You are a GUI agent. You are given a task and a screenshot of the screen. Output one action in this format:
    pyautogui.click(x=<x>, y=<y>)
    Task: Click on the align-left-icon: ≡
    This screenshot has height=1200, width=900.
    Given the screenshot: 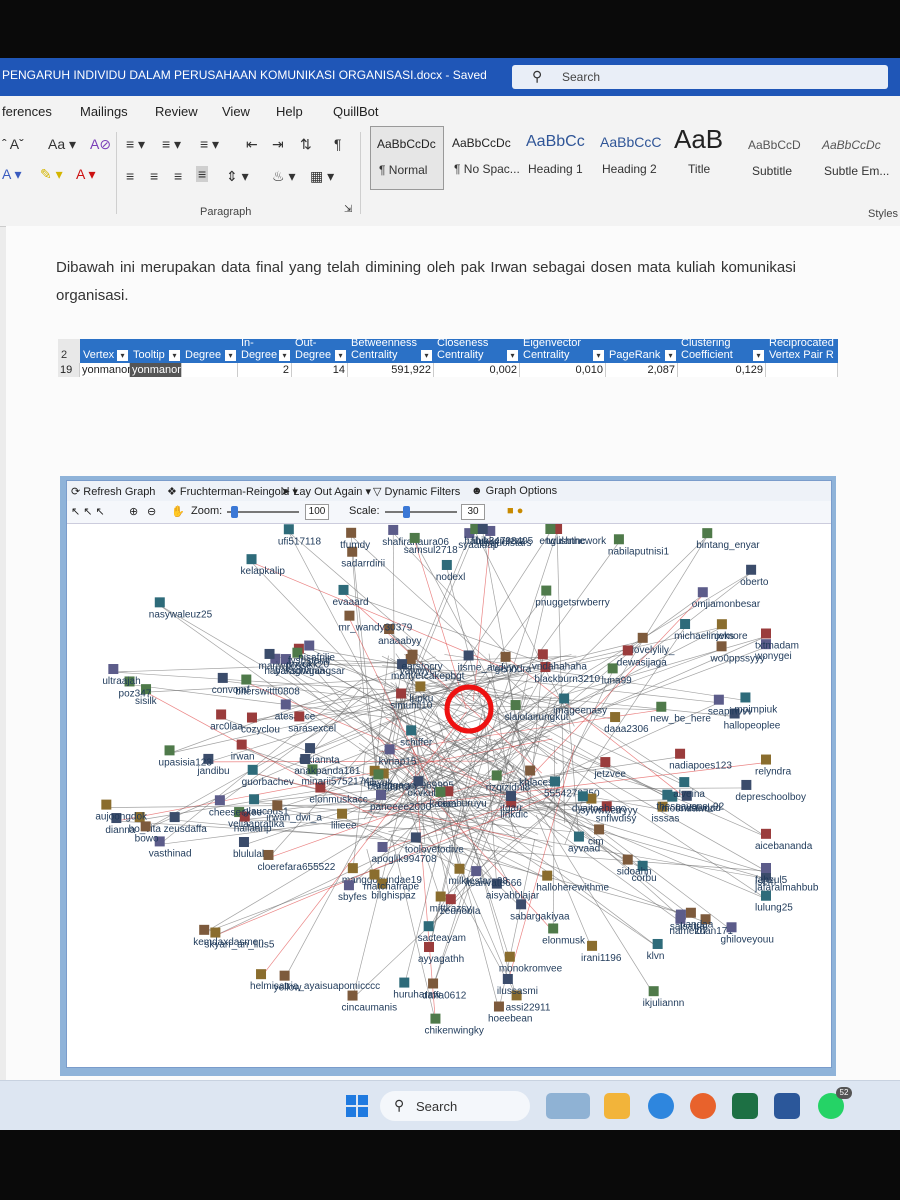 What is the action you would take?
    pyautogui.click(x=130, y=176)
    